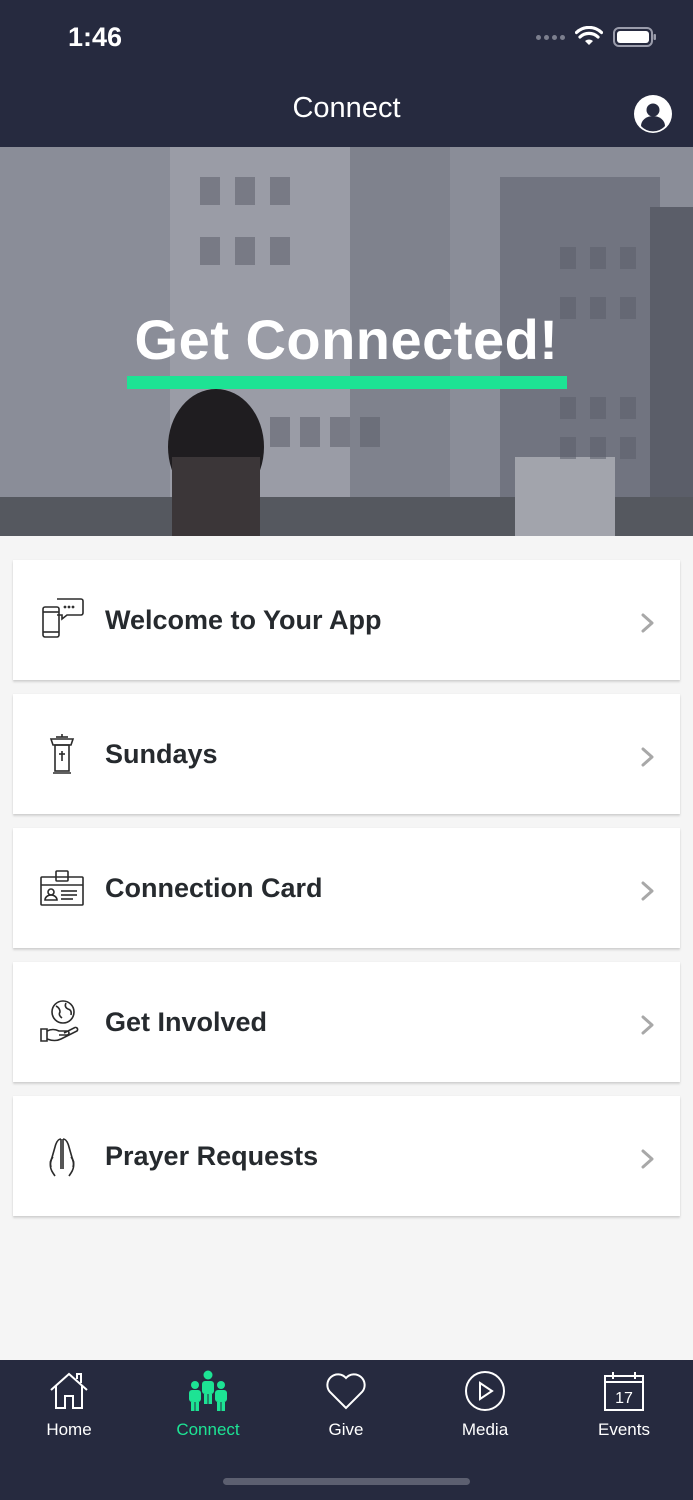  What do you see at coordinates (634, 37) in the screenshot?
I see `battery-icon` at bounding box center [634, 37].